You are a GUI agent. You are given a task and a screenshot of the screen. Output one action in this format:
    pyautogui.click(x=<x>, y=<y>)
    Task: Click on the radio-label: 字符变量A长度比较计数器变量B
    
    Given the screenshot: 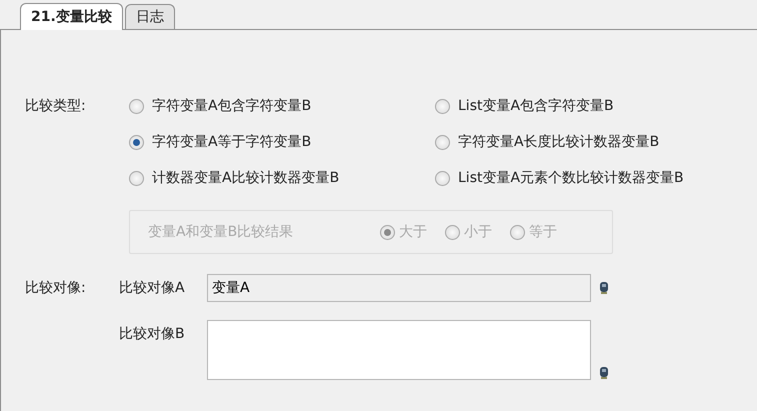 What is the action you would take?
    pyautogui.click(x=559, y=142)
    